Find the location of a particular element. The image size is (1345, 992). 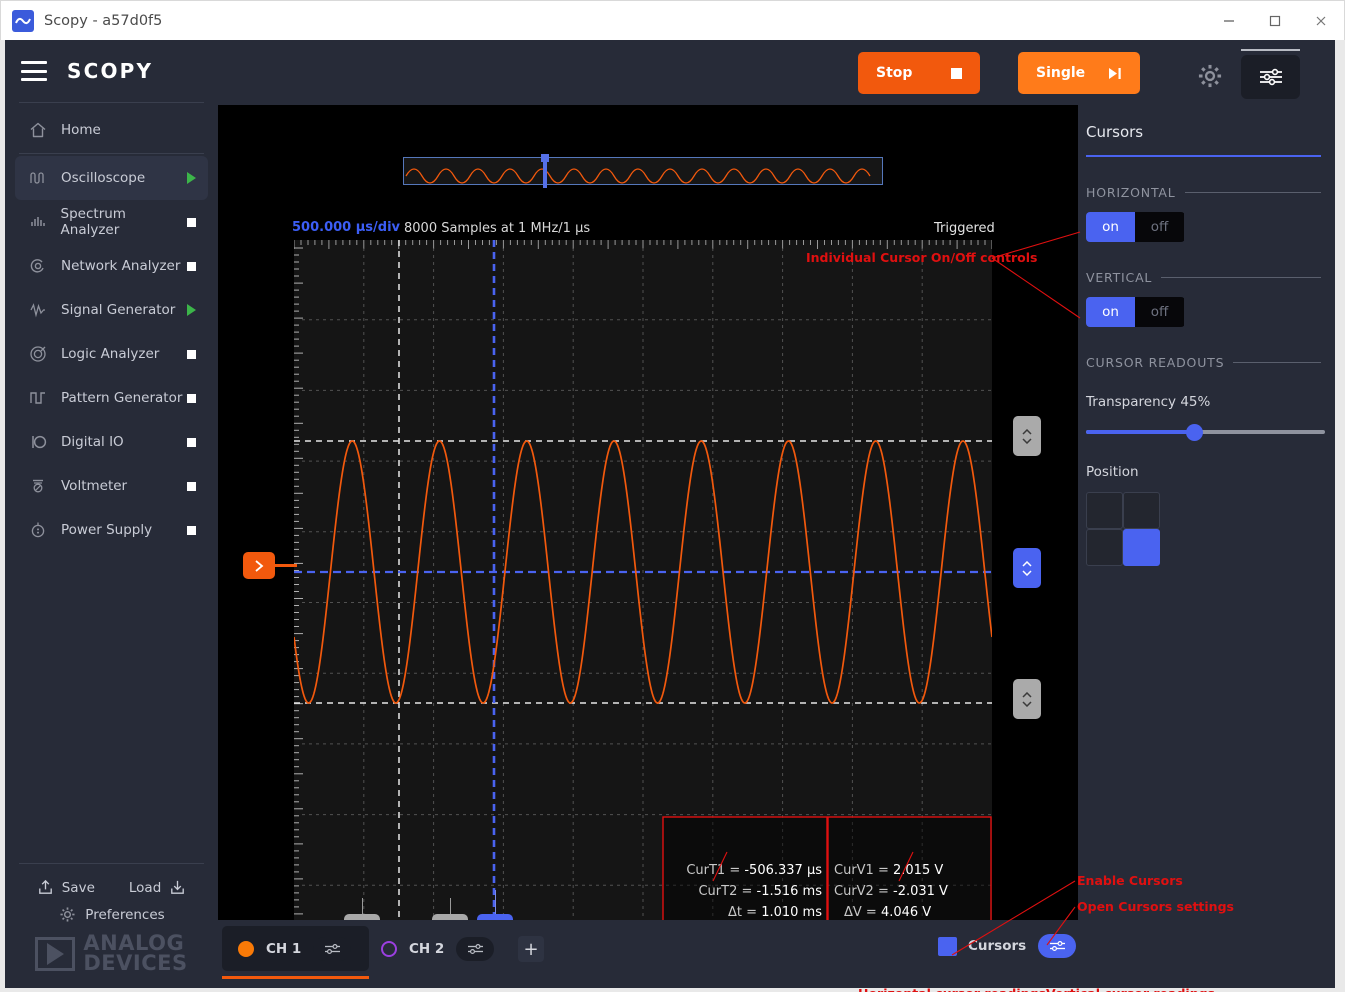

overview-position-handle is located at coordinates (545, 158).